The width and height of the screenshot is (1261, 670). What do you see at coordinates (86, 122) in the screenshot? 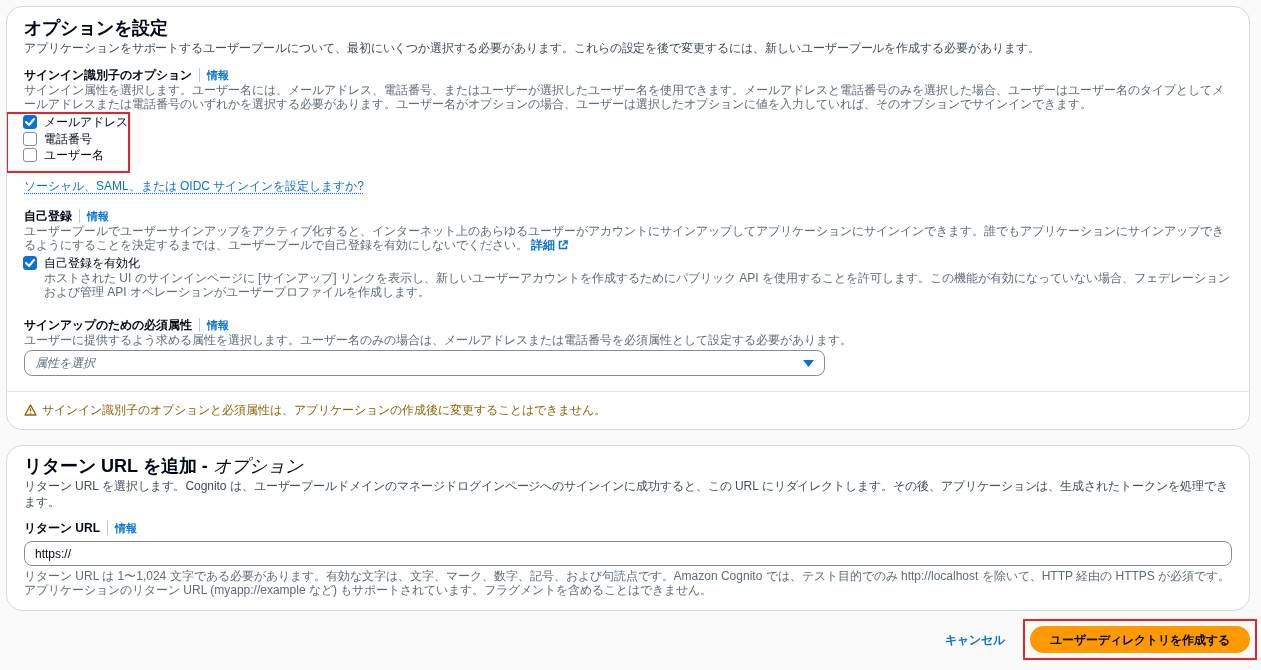
I see `checkbox-label: メールアドレス` at bounding box center [86, 122].